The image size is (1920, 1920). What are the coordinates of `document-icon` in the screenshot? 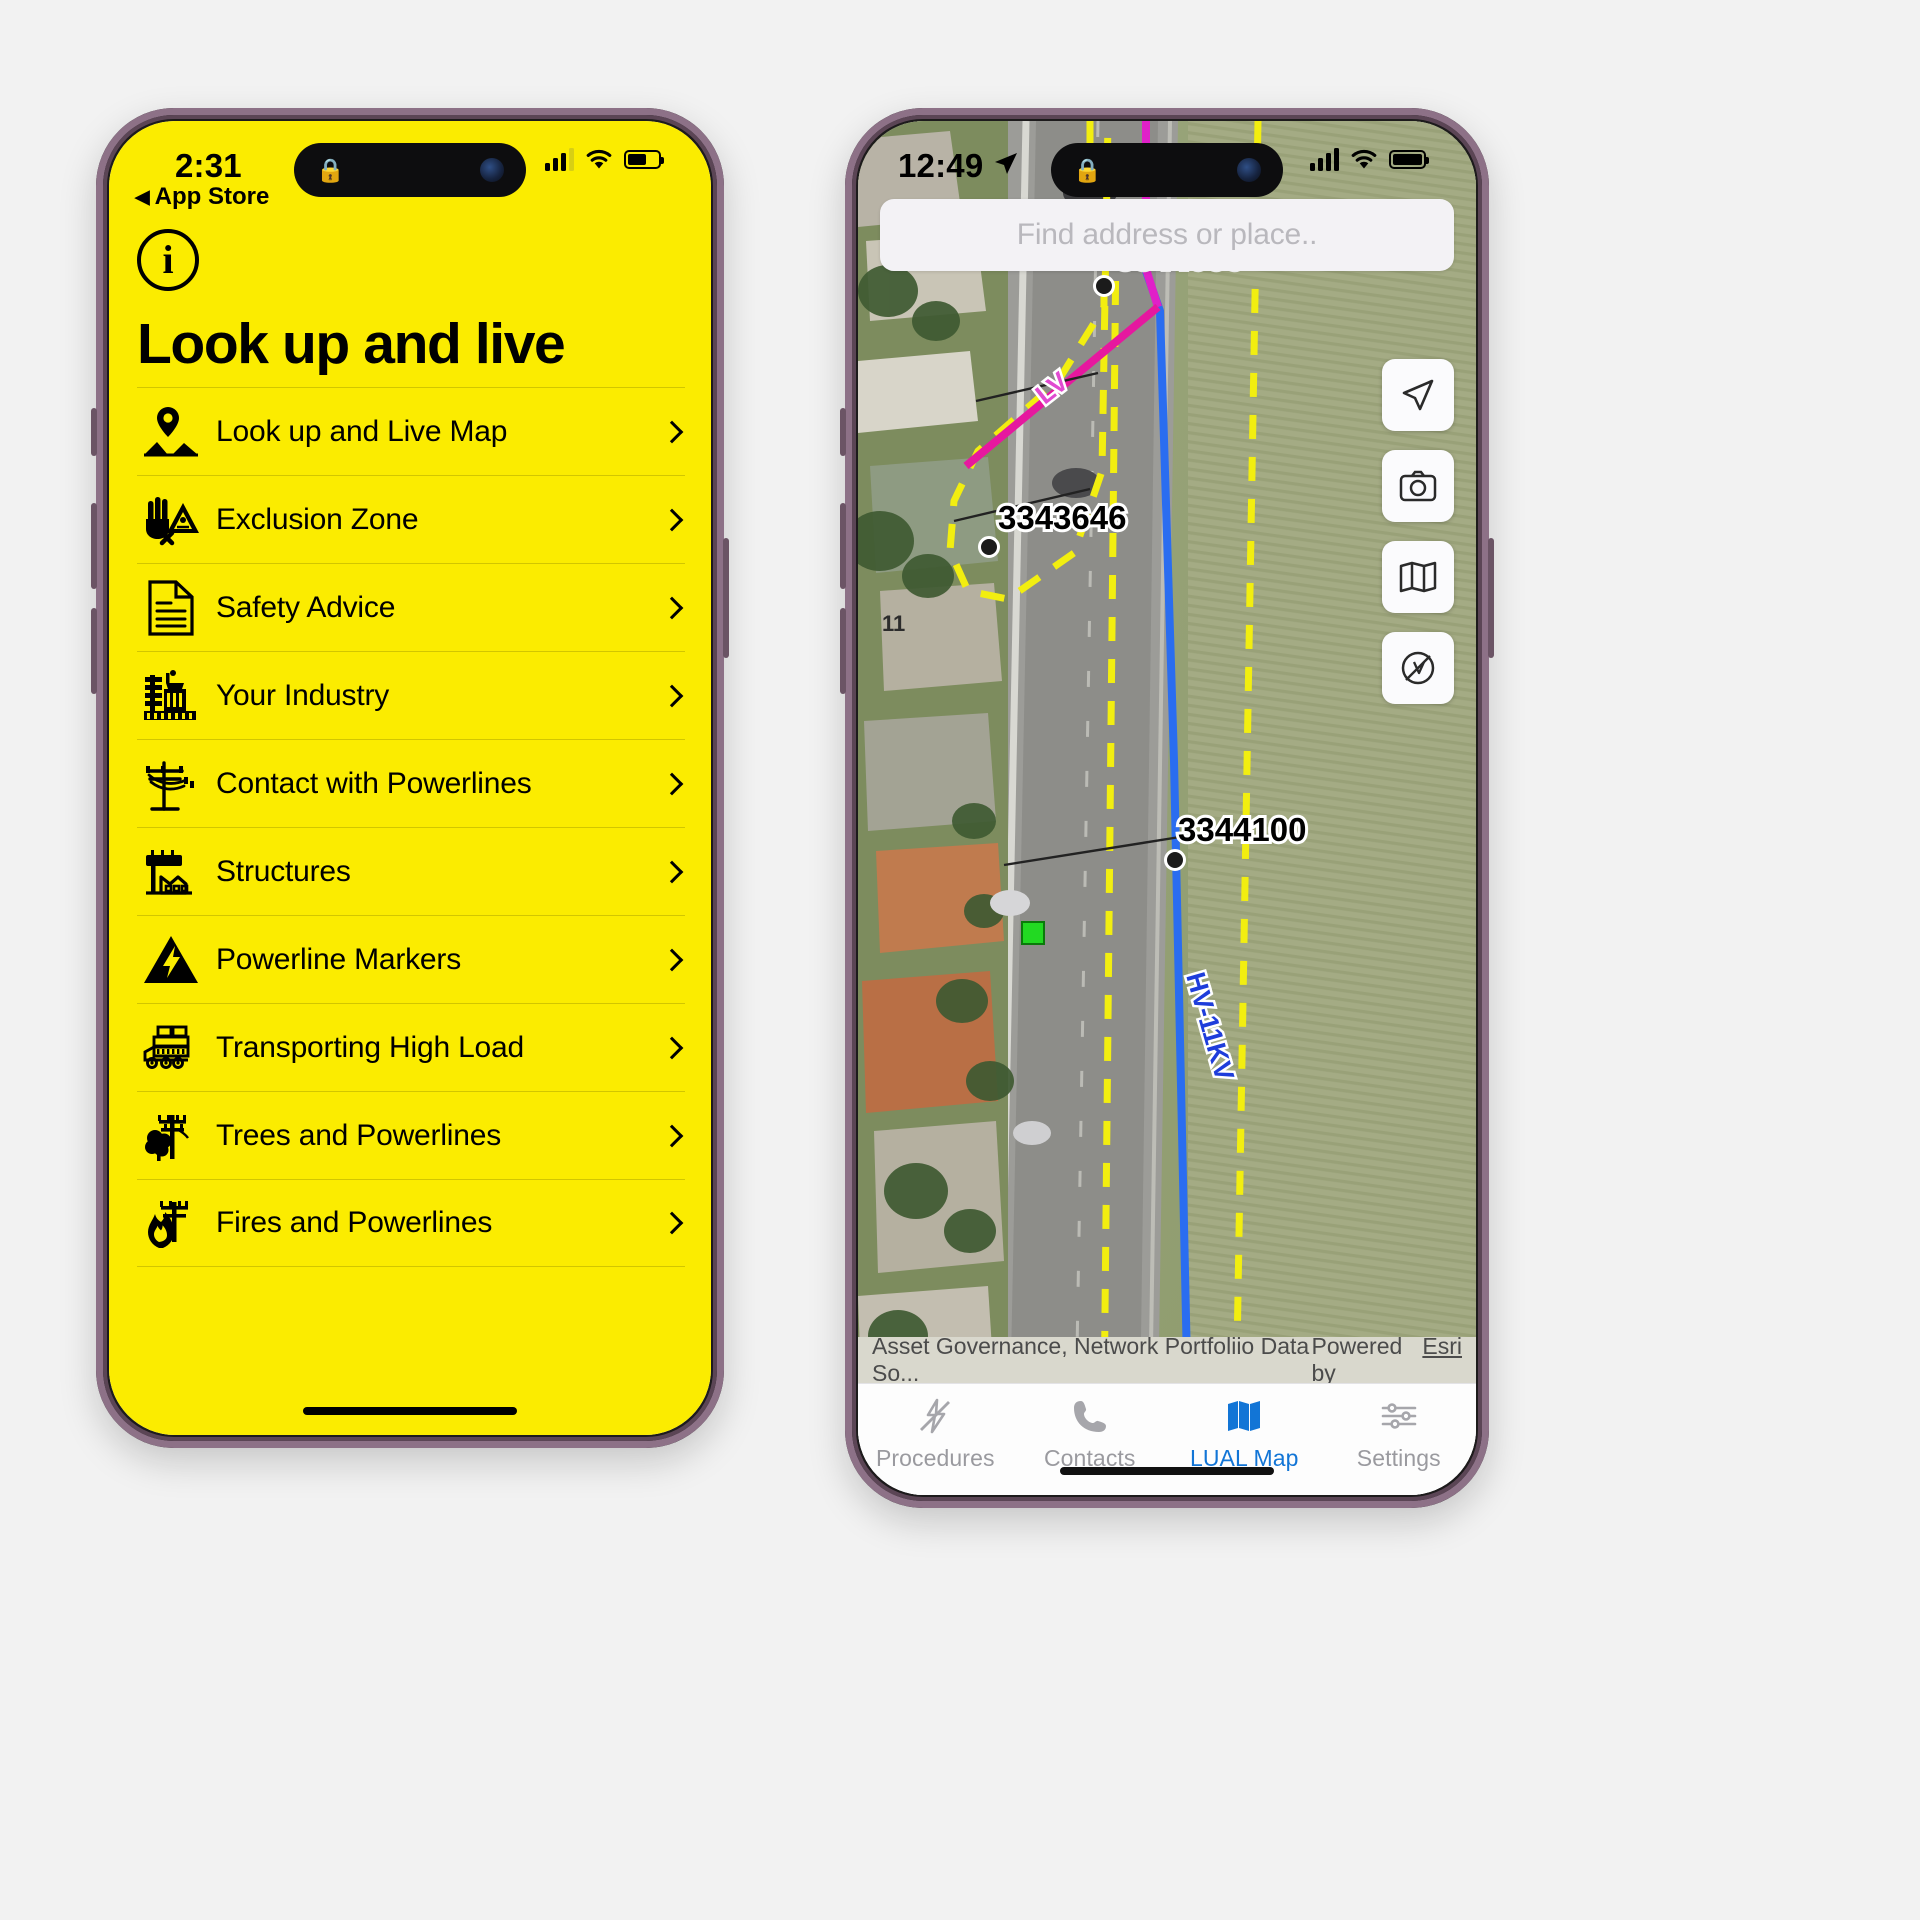 It's located at (171, 608).